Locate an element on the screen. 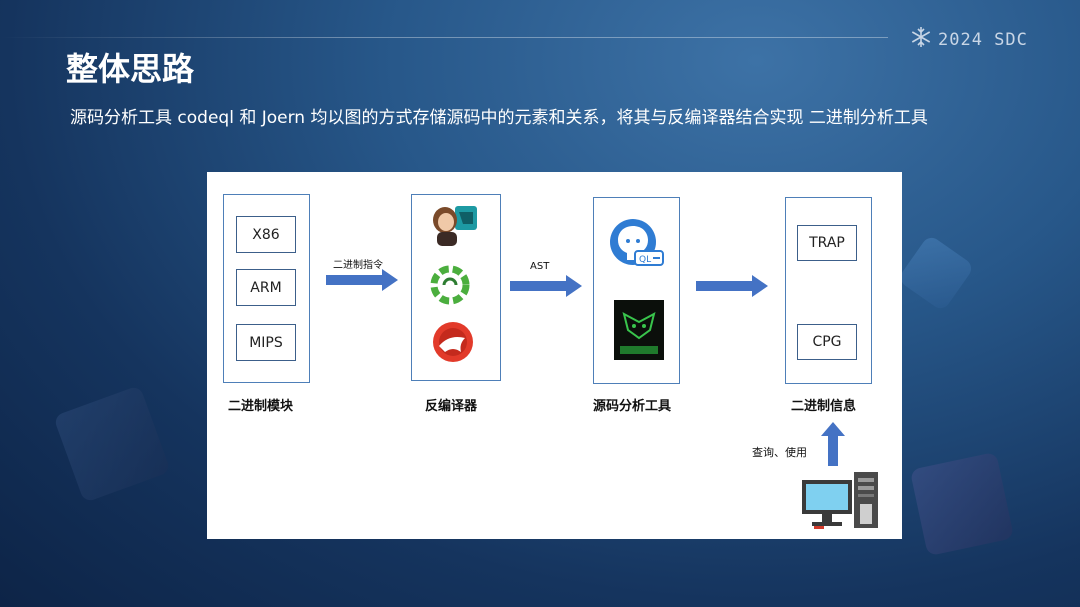  header-divider is located at coordinates (444, 37).